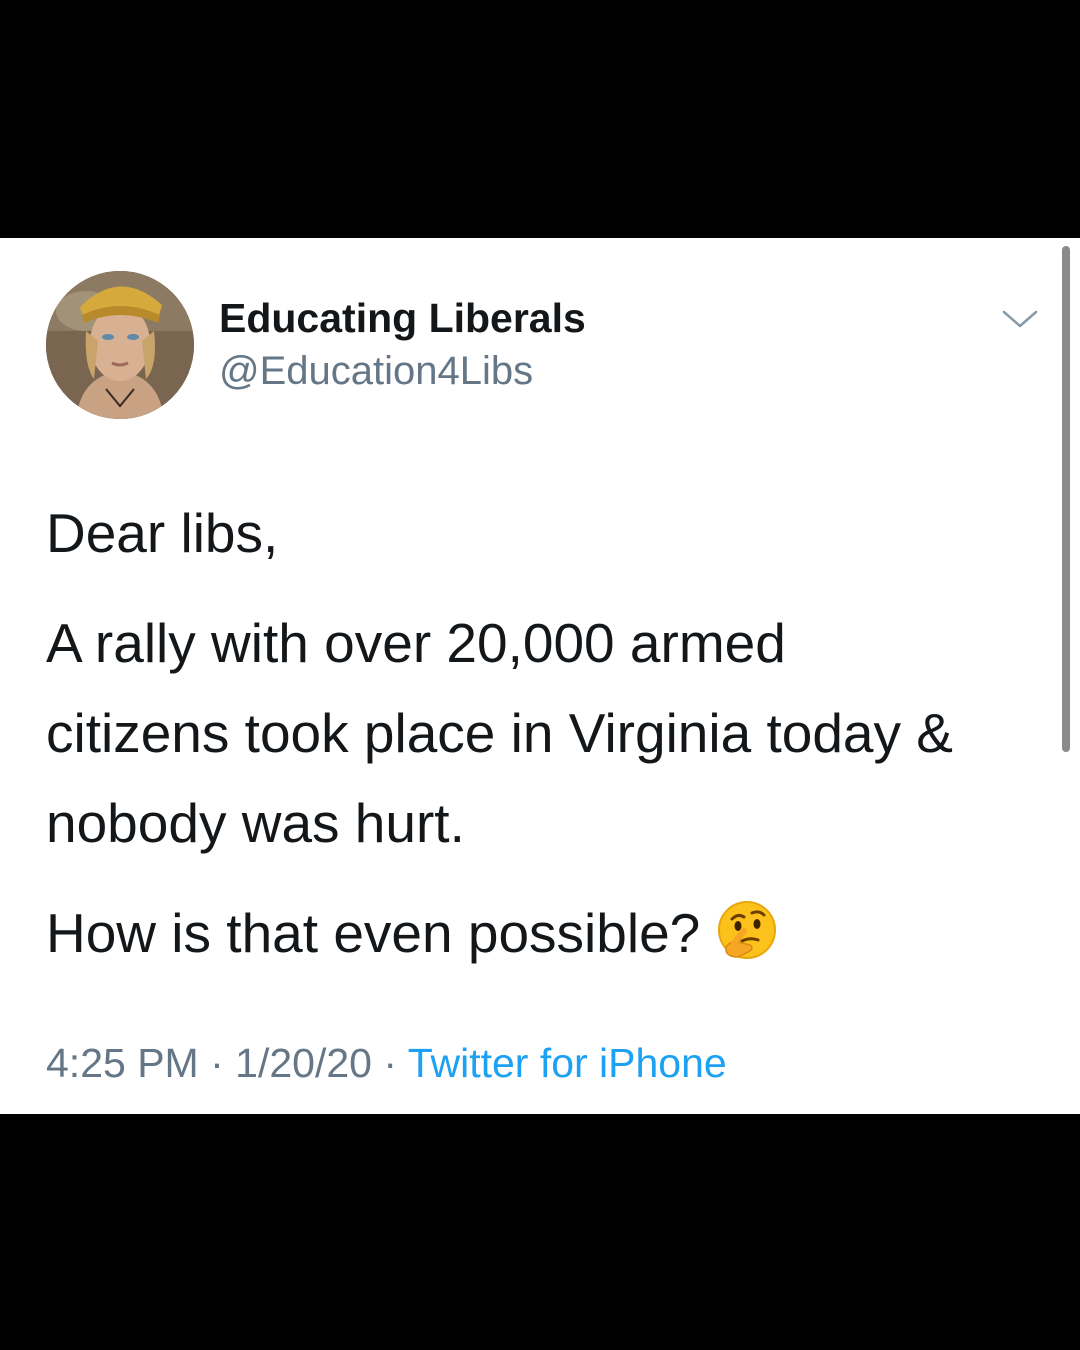 This screenshot has height=1350, width=1080. What do you see at coordinates (499, 733) in the screenshot?
I see `tweet-line: citizens took place in Virginia today &` at bounding box center [499, 733].